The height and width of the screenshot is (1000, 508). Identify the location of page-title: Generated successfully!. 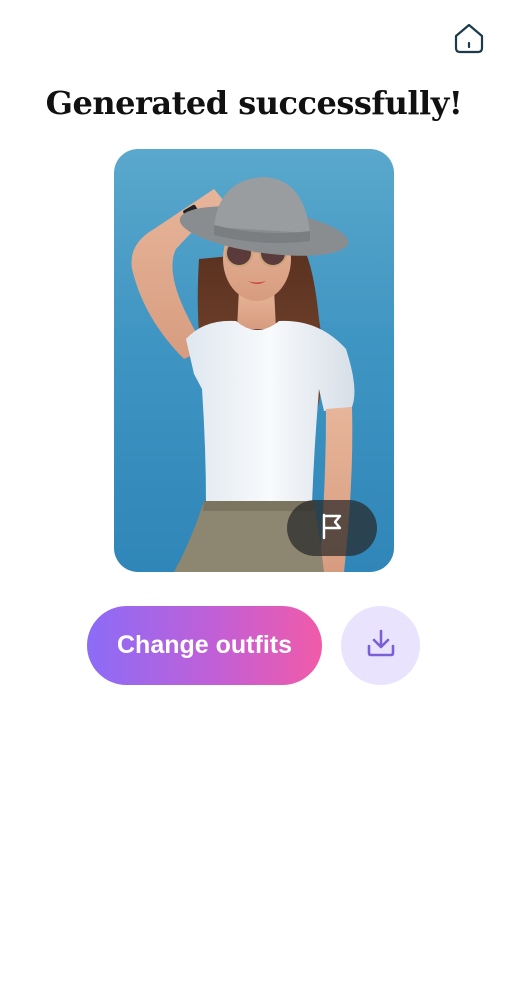
(254, 103).